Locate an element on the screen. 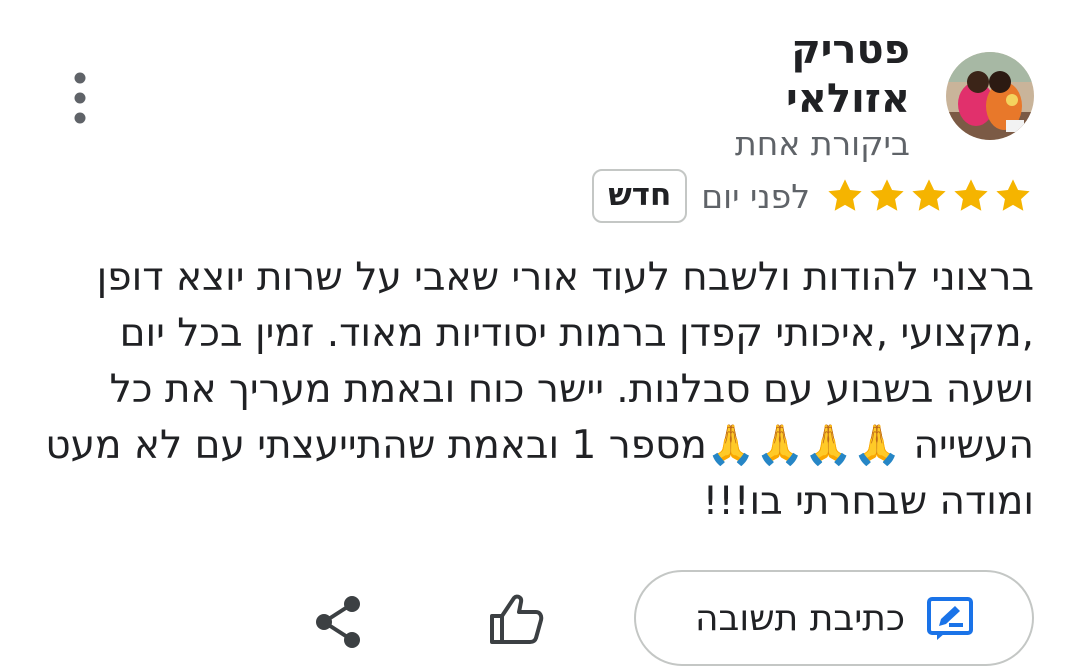 This screenshot has height=670, width=1080. rating-row: לפני יום חדש is located at coordinates (813, 196).